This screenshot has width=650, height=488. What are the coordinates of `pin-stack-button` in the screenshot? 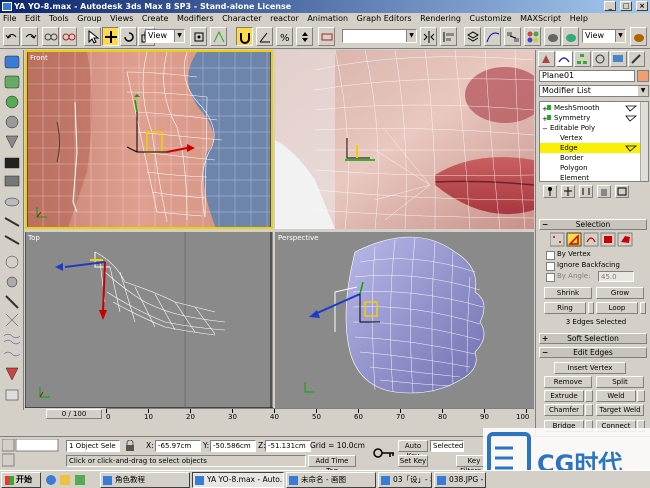 It's located at (550, 191).